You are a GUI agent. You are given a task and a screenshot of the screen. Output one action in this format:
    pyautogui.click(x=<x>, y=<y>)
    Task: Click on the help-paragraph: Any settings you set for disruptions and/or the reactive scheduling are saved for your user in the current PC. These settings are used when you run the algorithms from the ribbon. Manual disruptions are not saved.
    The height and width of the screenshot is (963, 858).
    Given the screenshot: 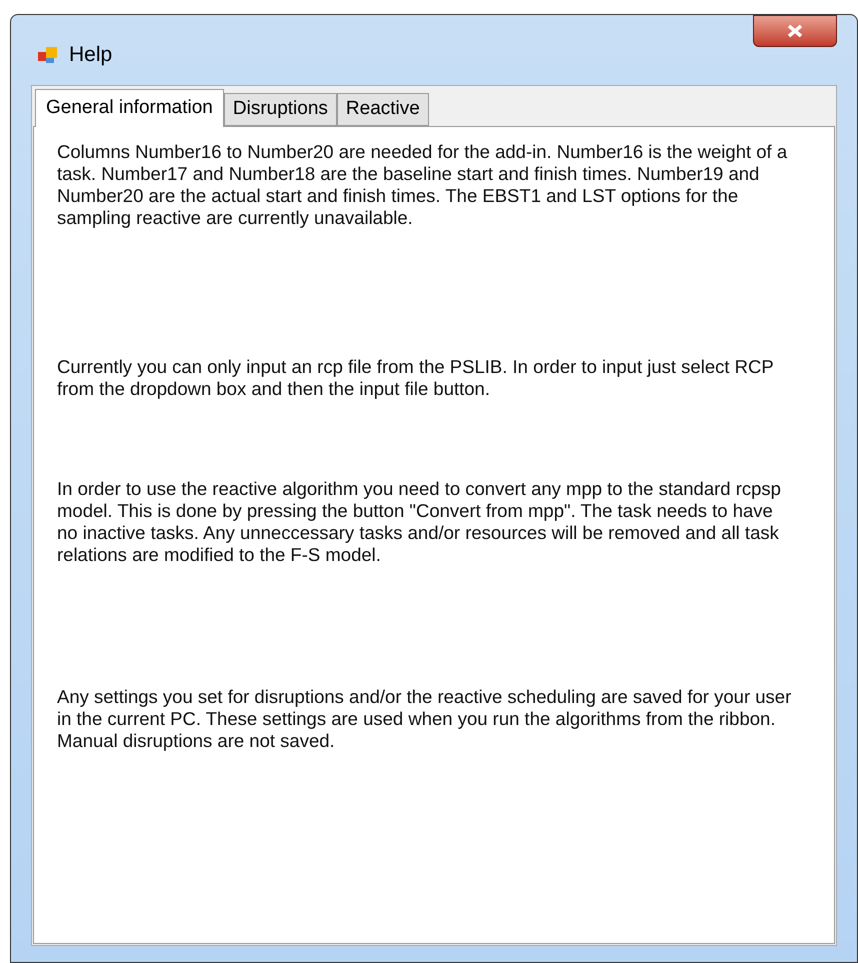 What is the action you would take?
    pyautogui.click(x=424, y=719)
    